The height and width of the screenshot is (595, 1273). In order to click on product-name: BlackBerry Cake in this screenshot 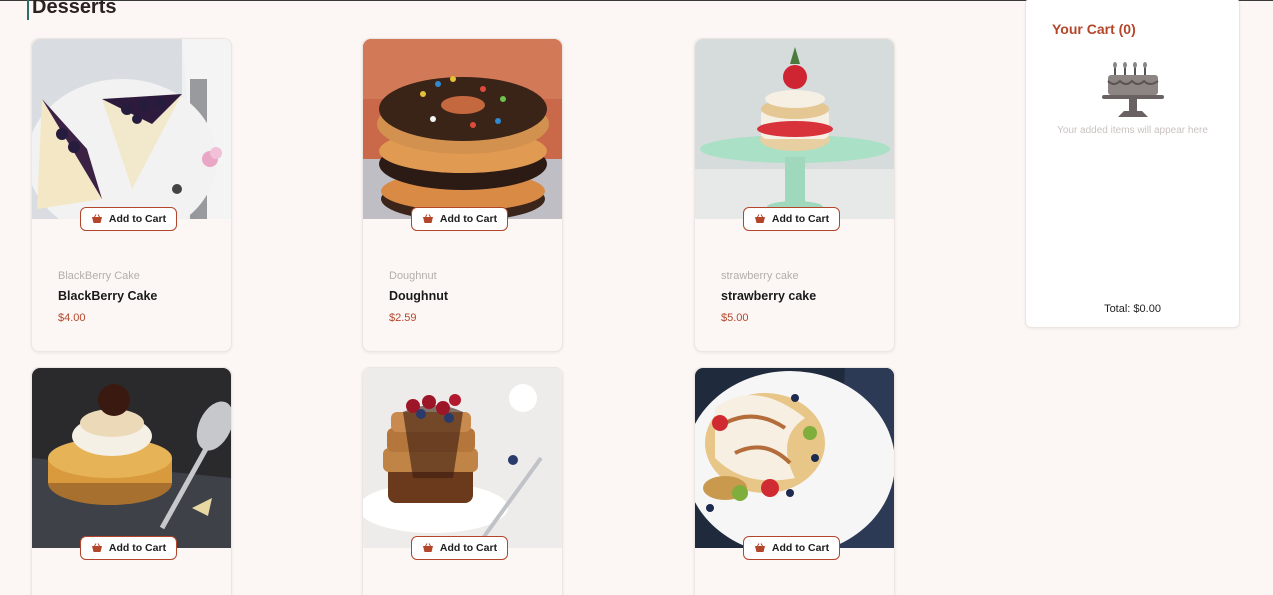, I will do `click(108, 296)`.